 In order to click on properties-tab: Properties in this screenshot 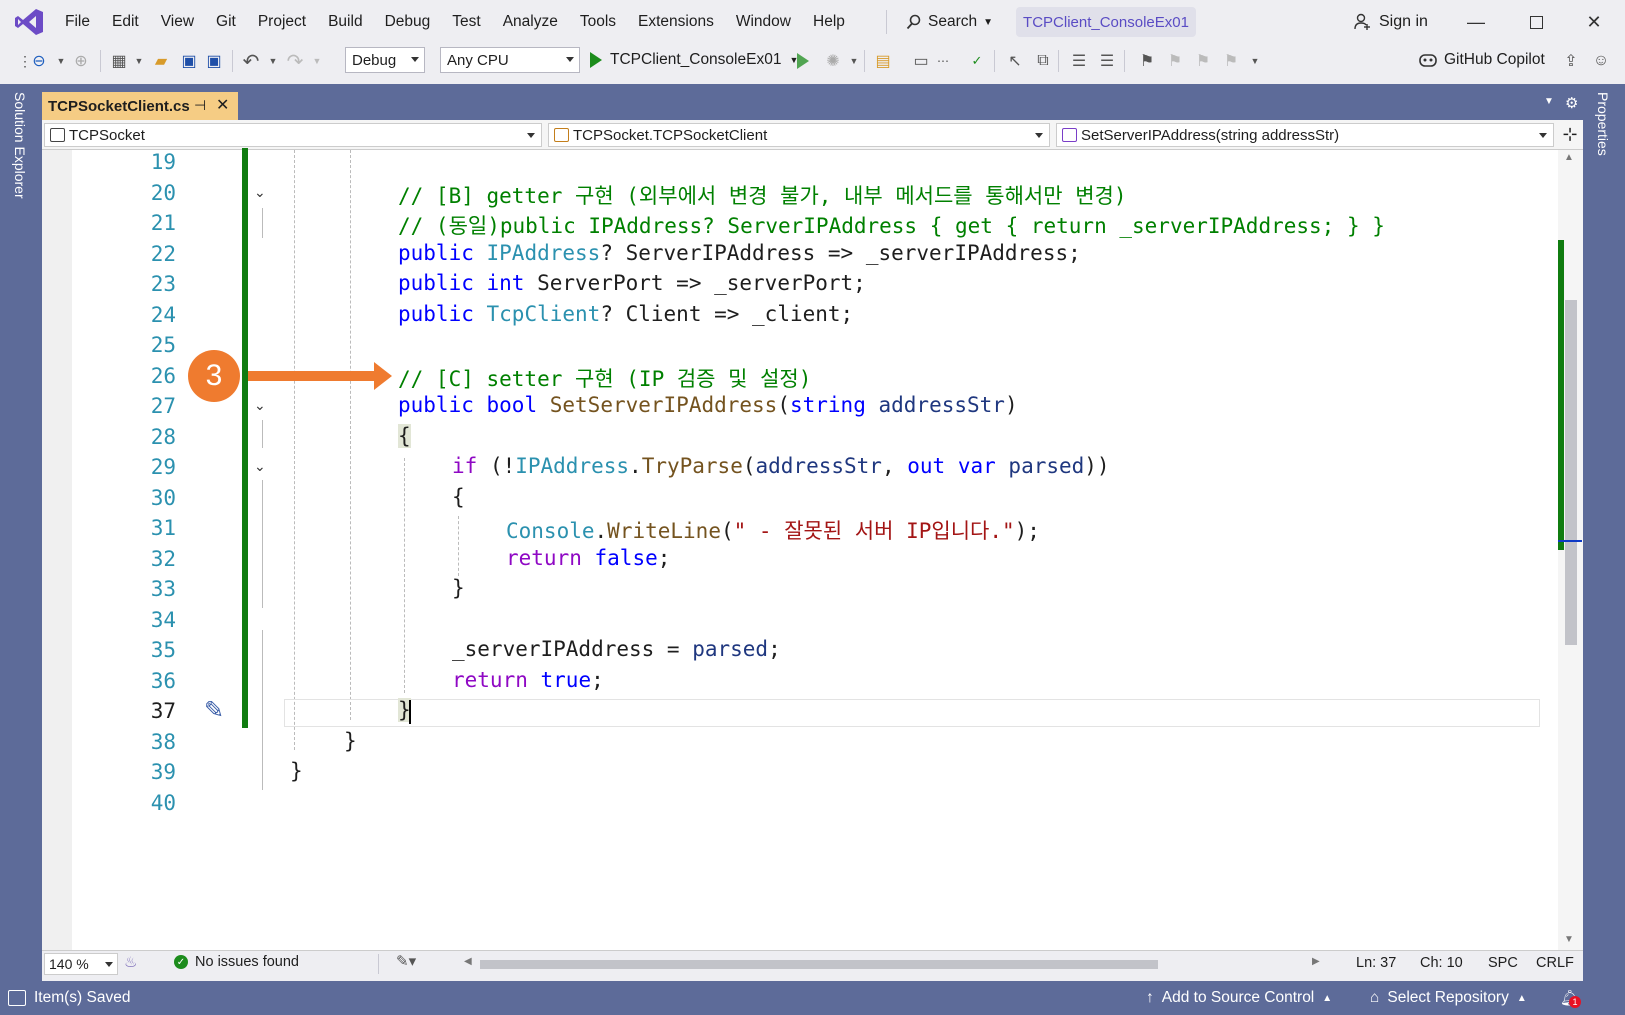, I will do `click(1603, 124)`.